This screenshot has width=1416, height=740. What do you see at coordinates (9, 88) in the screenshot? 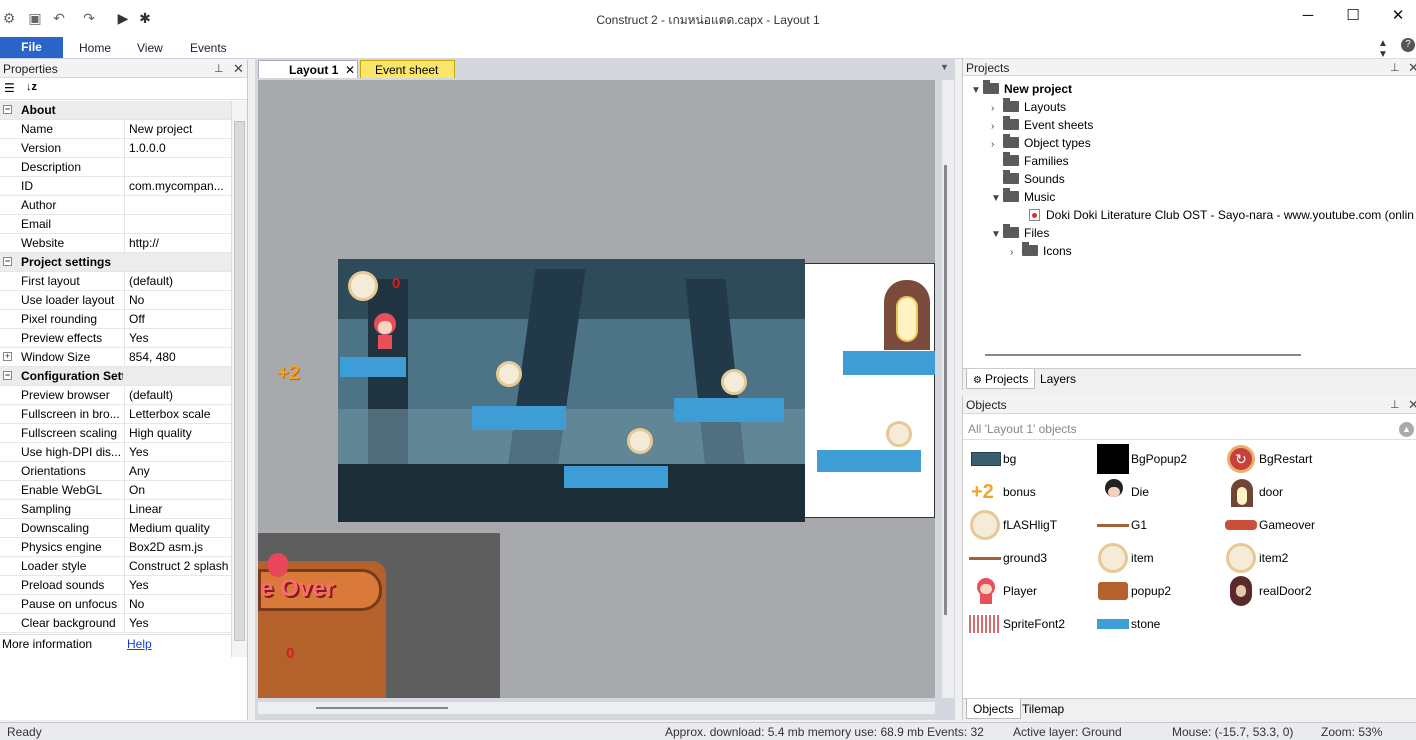
I see `categorized-icon: ☰` at bounding box center [9, 88].